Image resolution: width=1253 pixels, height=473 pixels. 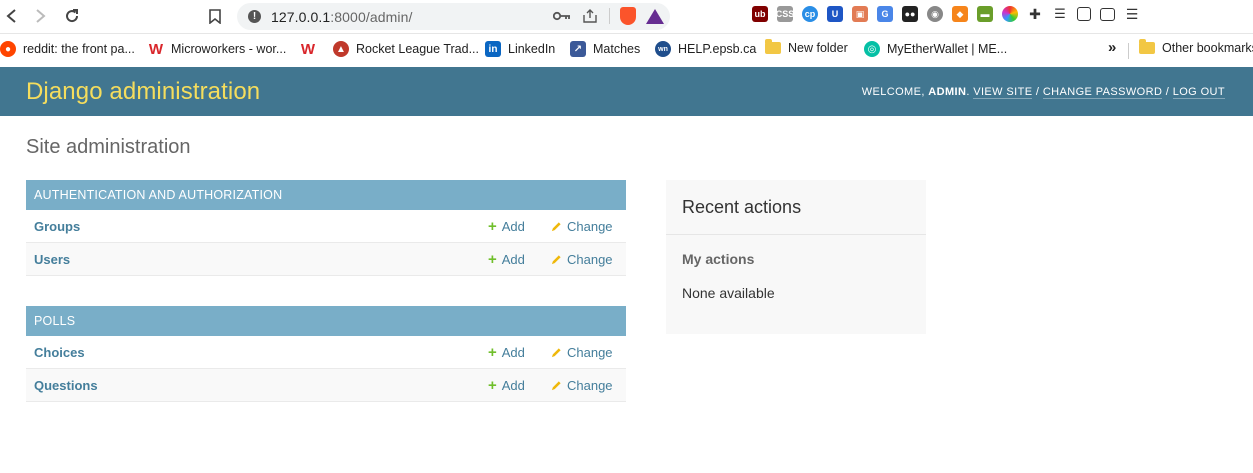 I want to click on model-row-groups: Groups + Add Change, so click(x=326, y=226).